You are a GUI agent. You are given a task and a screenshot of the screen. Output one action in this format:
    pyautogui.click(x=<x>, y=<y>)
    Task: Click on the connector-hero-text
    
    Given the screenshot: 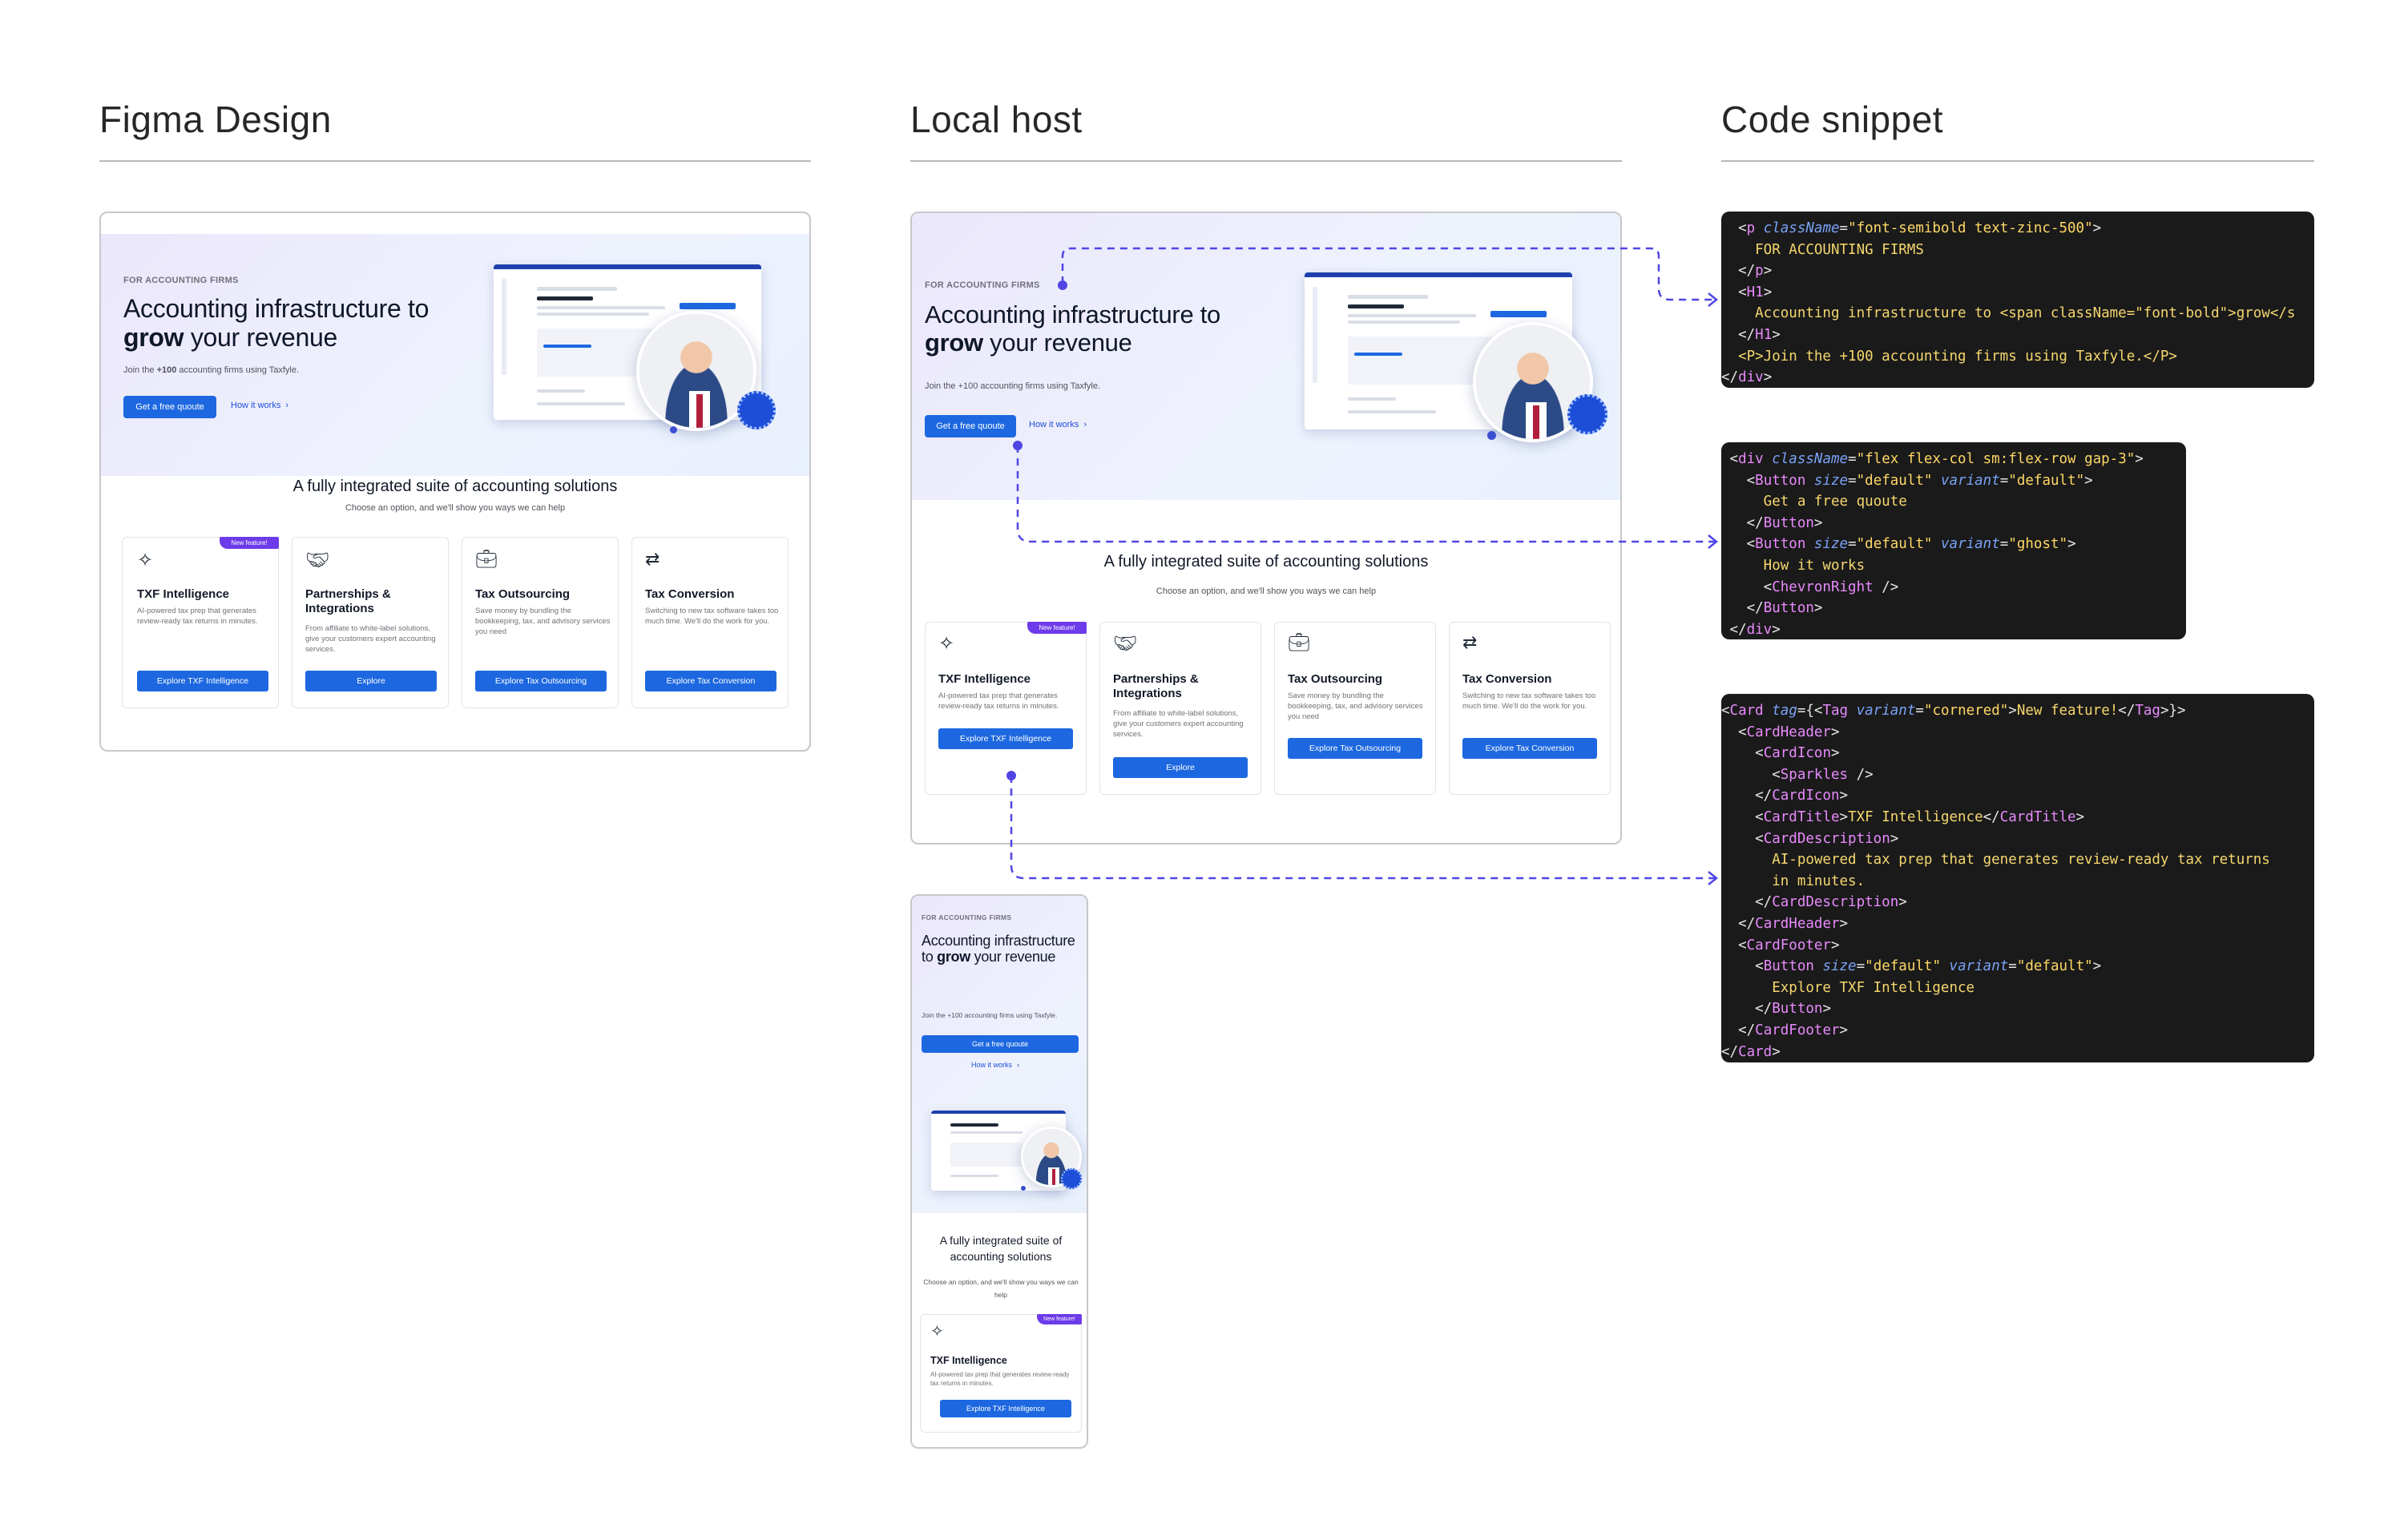 What is the action you would take?
    pyautogui.click(x=1388, y=274)
    